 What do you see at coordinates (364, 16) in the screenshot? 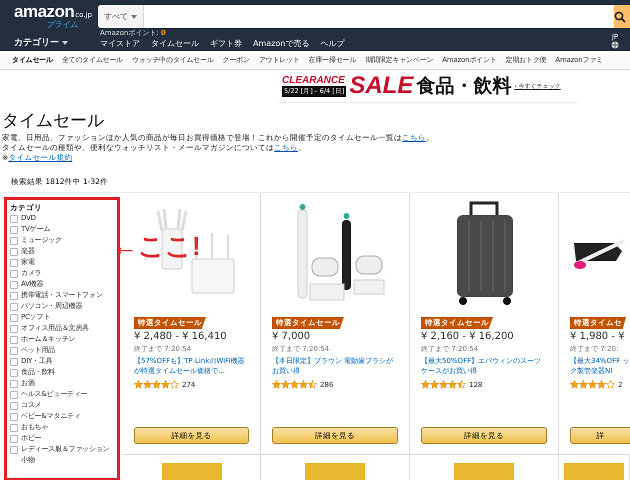
I see `search-field: すべて` at bounding box center [364, 16].